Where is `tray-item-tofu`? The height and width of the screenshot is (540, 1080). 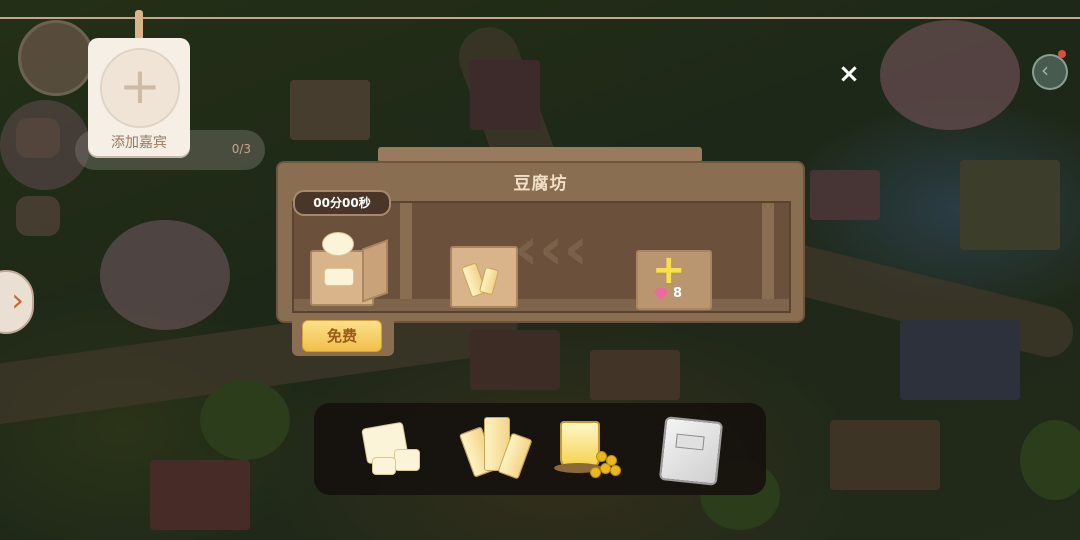
tray-item-tofu is located at coordinates (392, 449).